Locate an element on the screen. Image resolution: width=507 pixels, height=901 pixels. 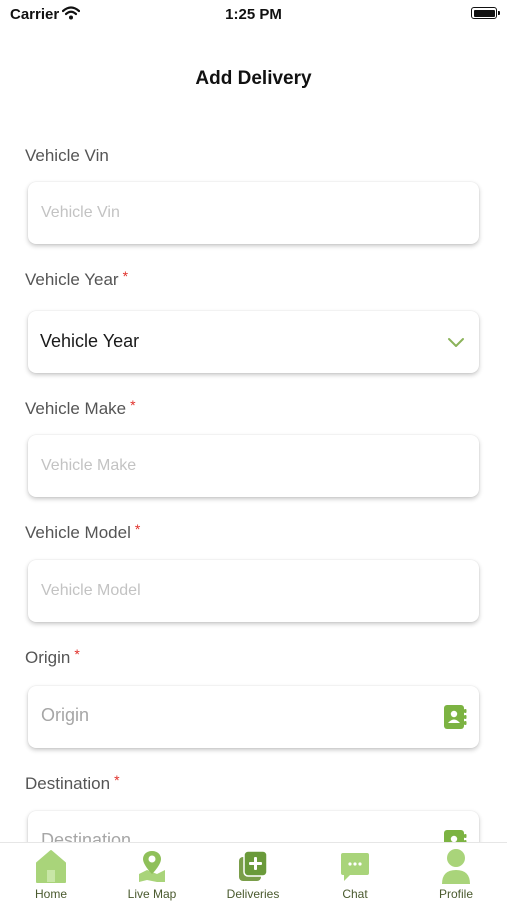
destination-input is located at coordinates (231, 826).